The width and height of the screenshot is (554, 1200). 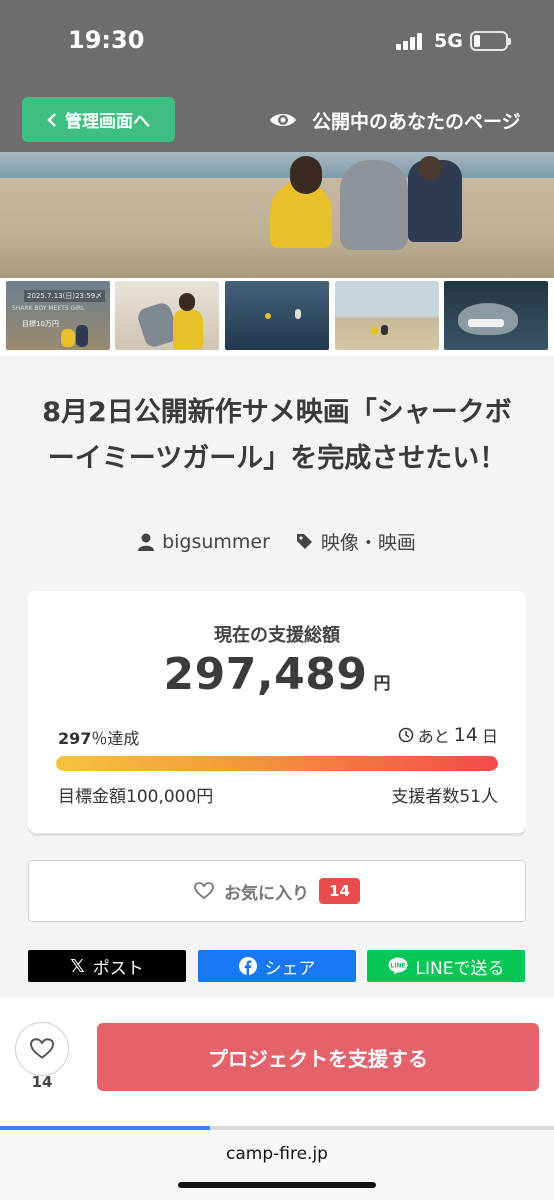 I want to click on achievement-rate-suffix: ％達成, so click(x=115, y=738).